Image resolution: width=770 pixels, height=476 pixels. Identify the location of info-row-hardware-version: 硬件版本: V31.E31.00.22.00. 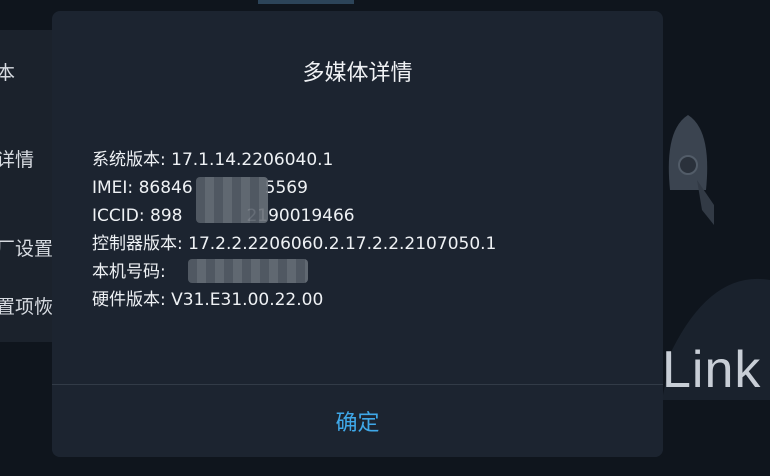
(294, 300).